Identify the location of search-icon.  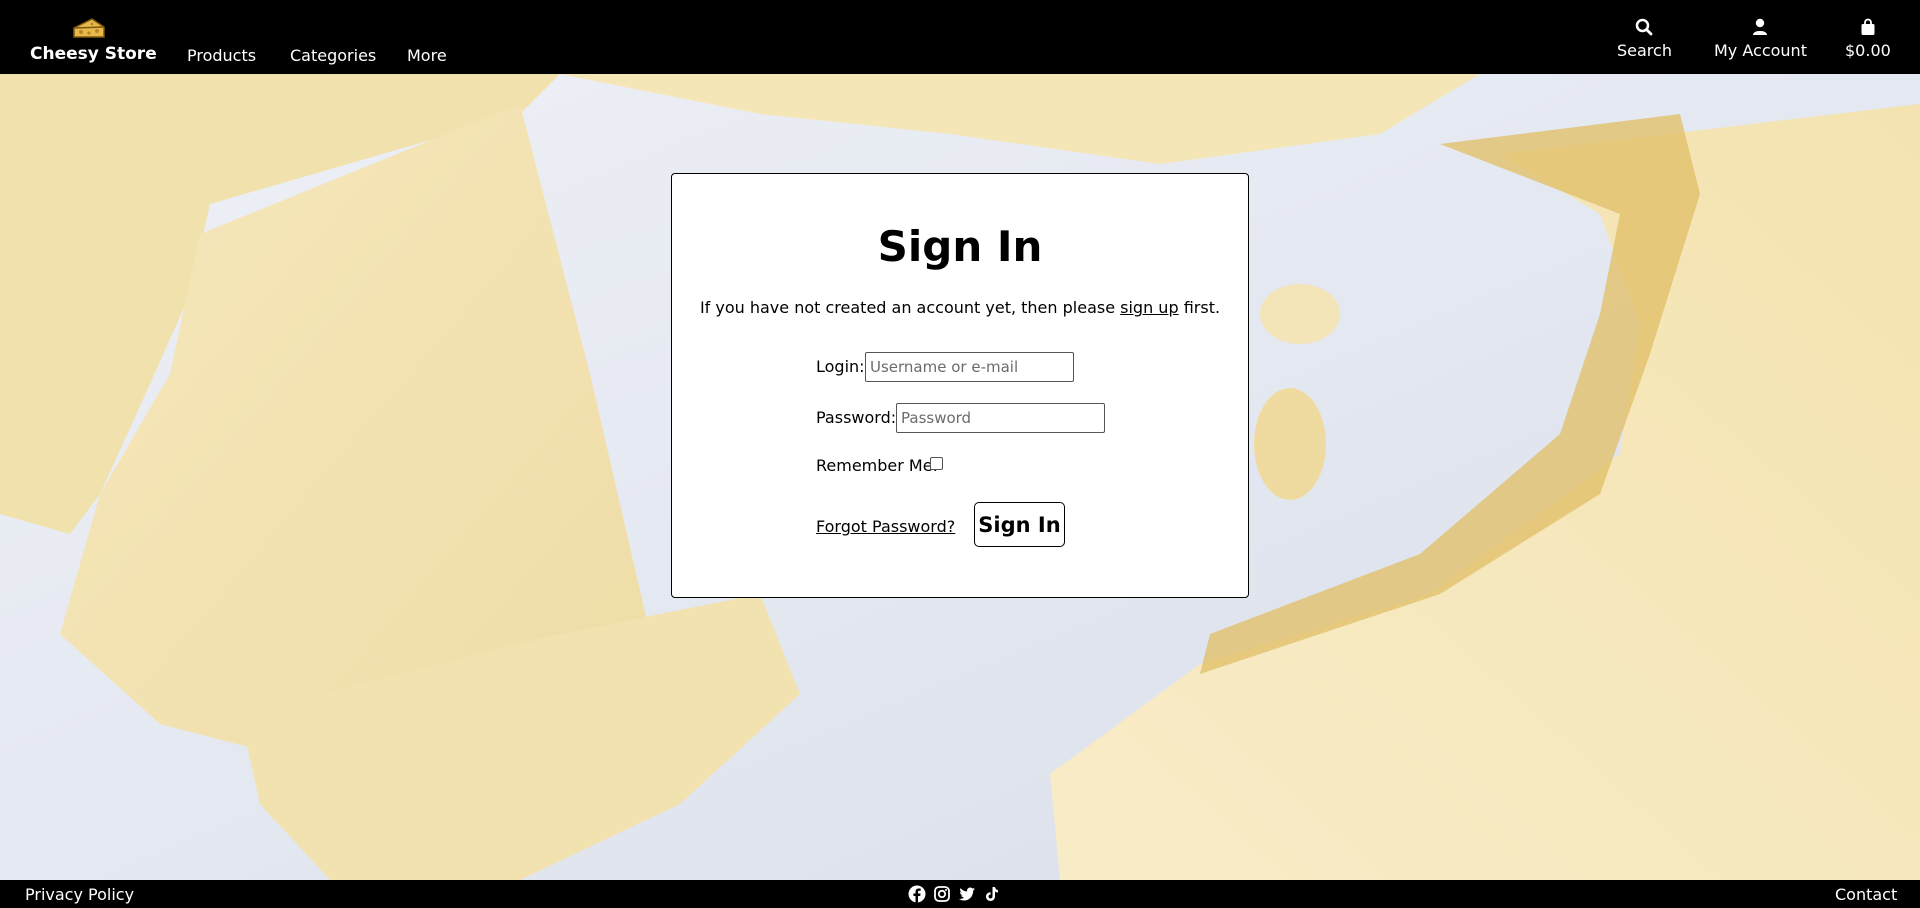
(1644, 27).